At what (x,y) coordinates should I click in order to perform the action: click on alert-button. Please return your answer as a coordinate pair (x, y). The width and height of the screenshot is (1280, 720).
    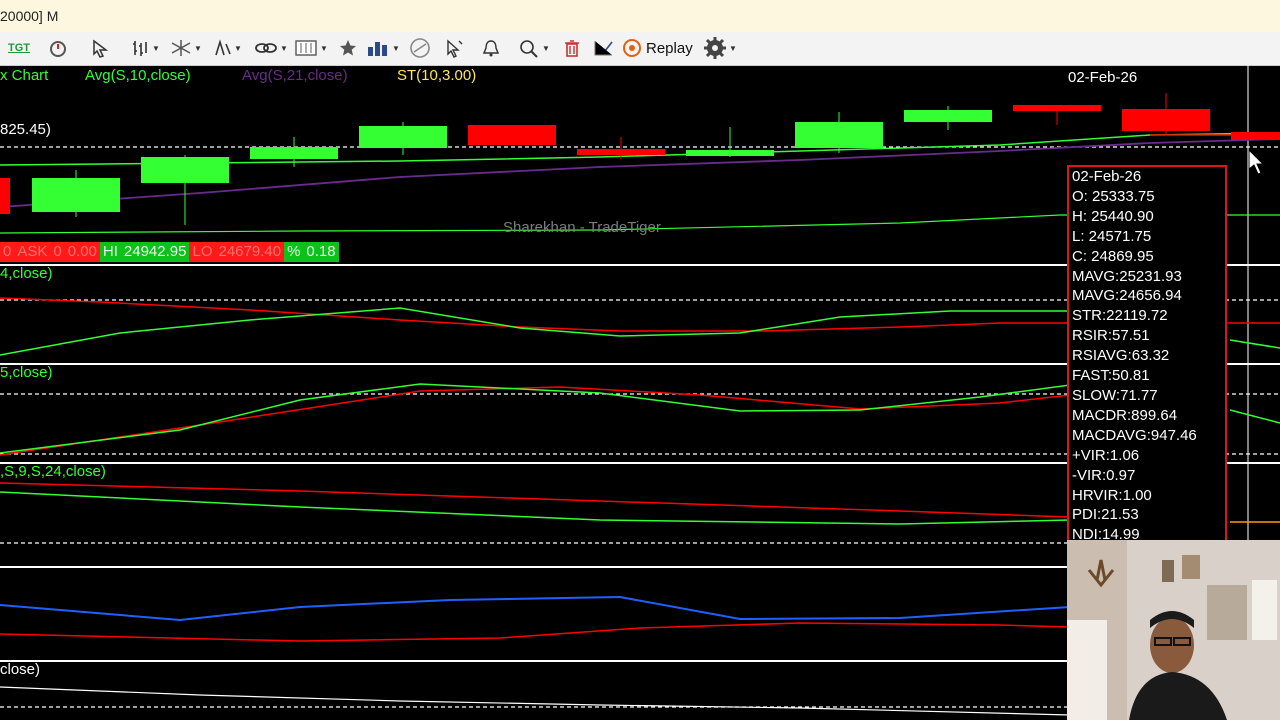
    Looking at the image, I should click on (491, 48).